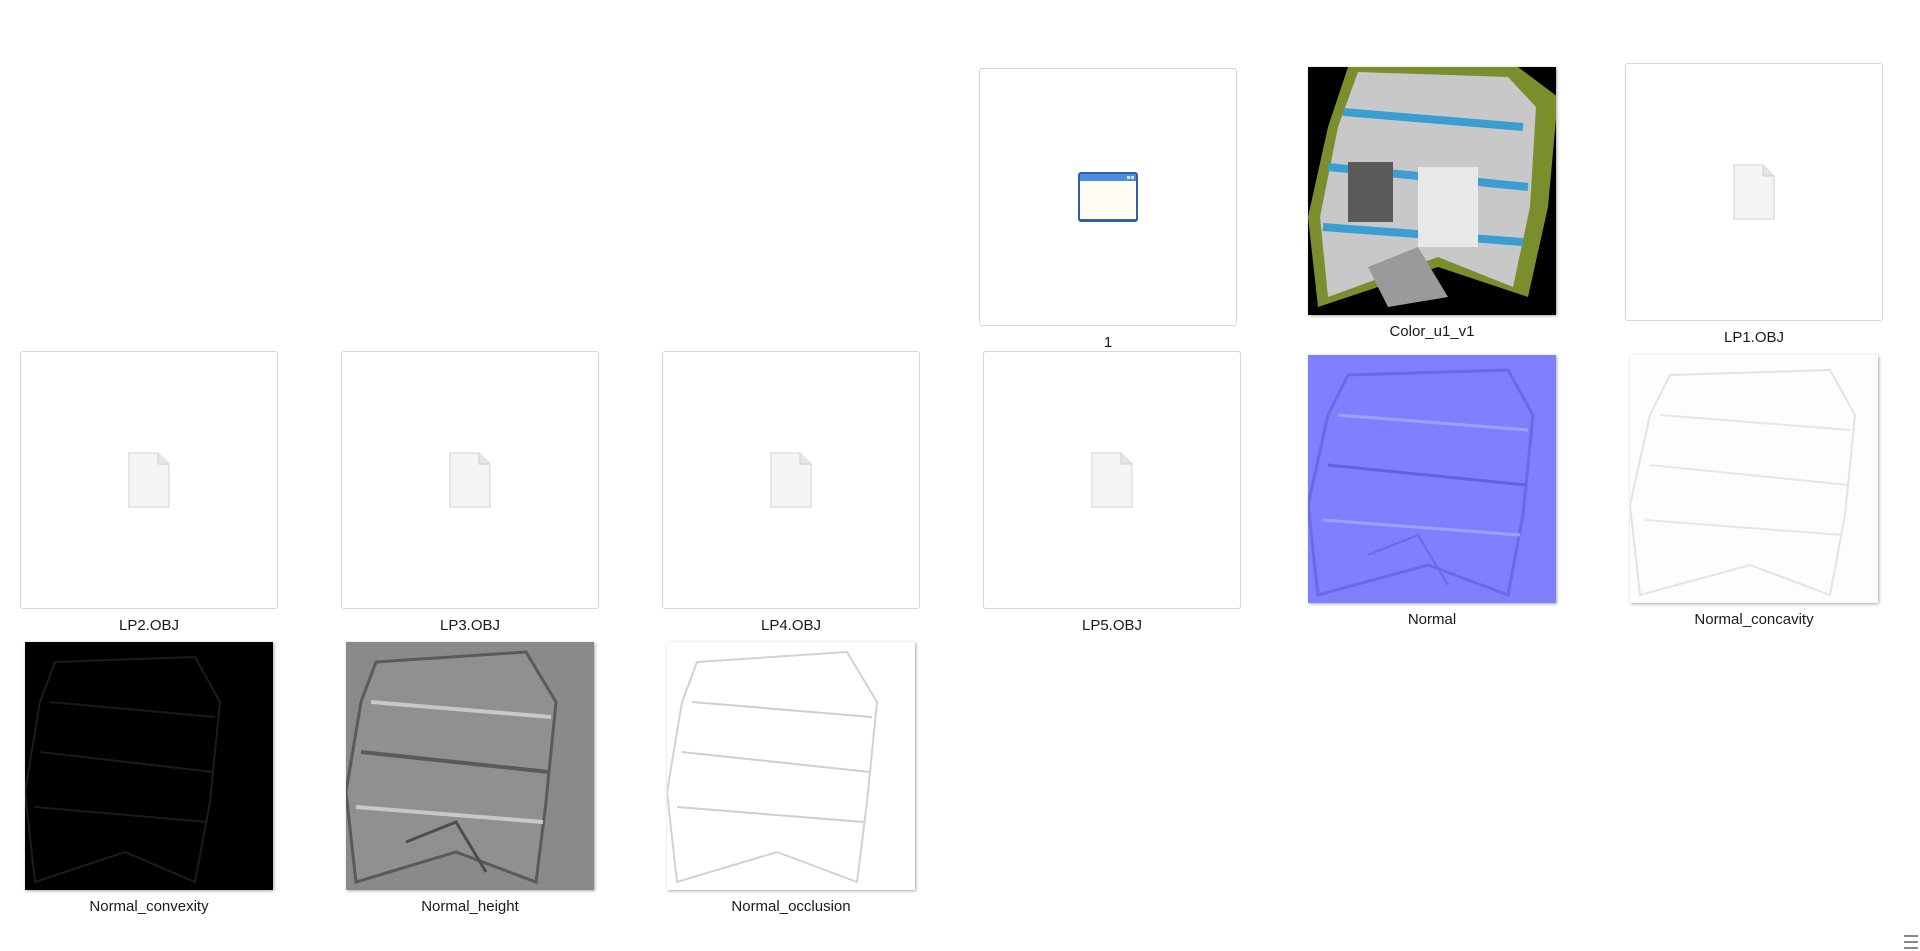  What do you see at coordinates (470, 906) in the screenshot?
I see `file-name: Normal_height` at bounding box center [470, 906].